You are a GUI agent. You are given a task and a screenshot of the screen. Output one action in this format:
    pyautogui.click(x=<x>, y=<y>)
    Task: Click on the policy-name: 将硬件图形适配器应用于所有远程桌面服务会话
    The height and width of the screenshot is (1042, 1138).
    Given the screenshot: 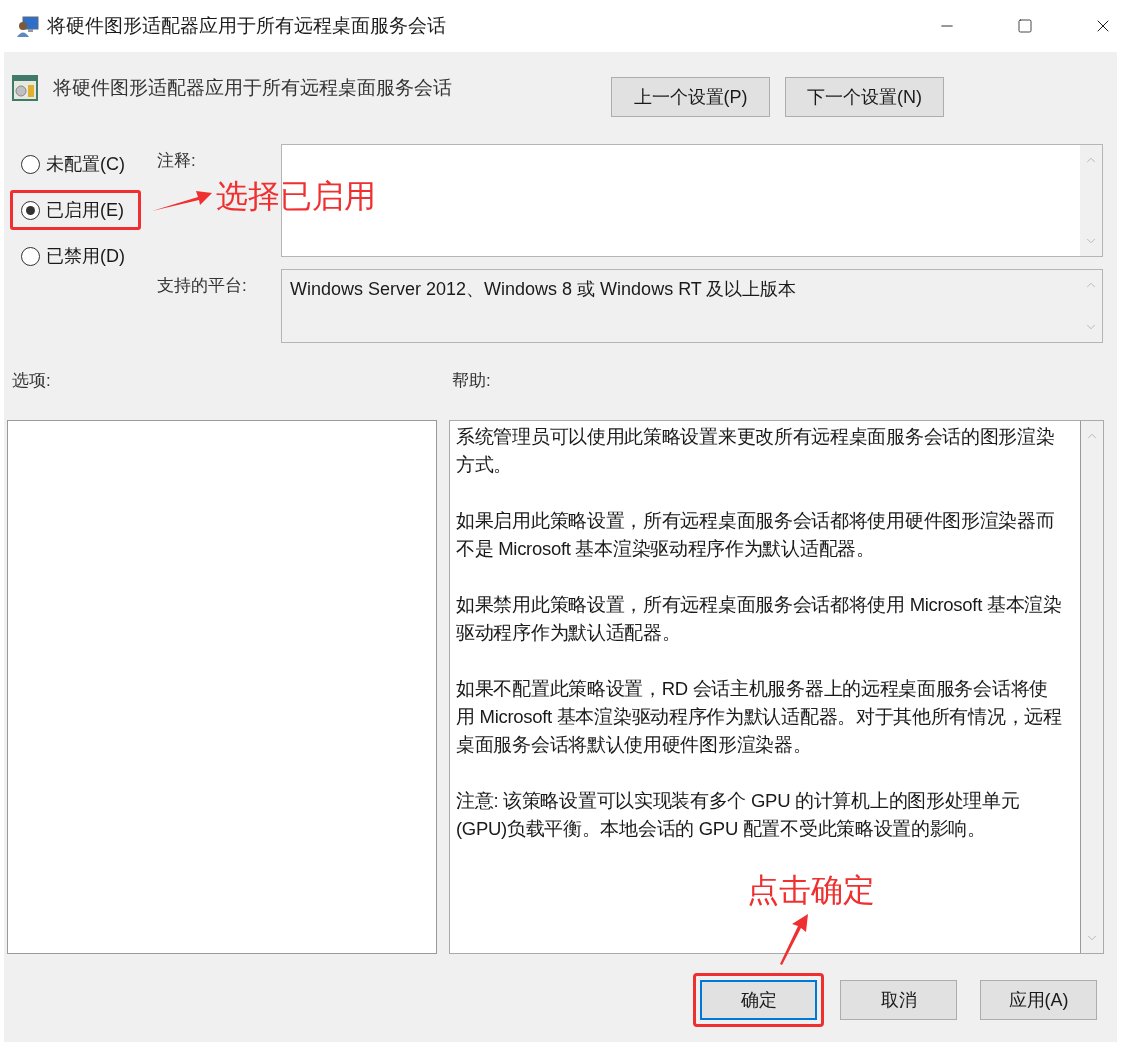 What is the action you would take?
    pyautogui.click(x=252, y=88)
    